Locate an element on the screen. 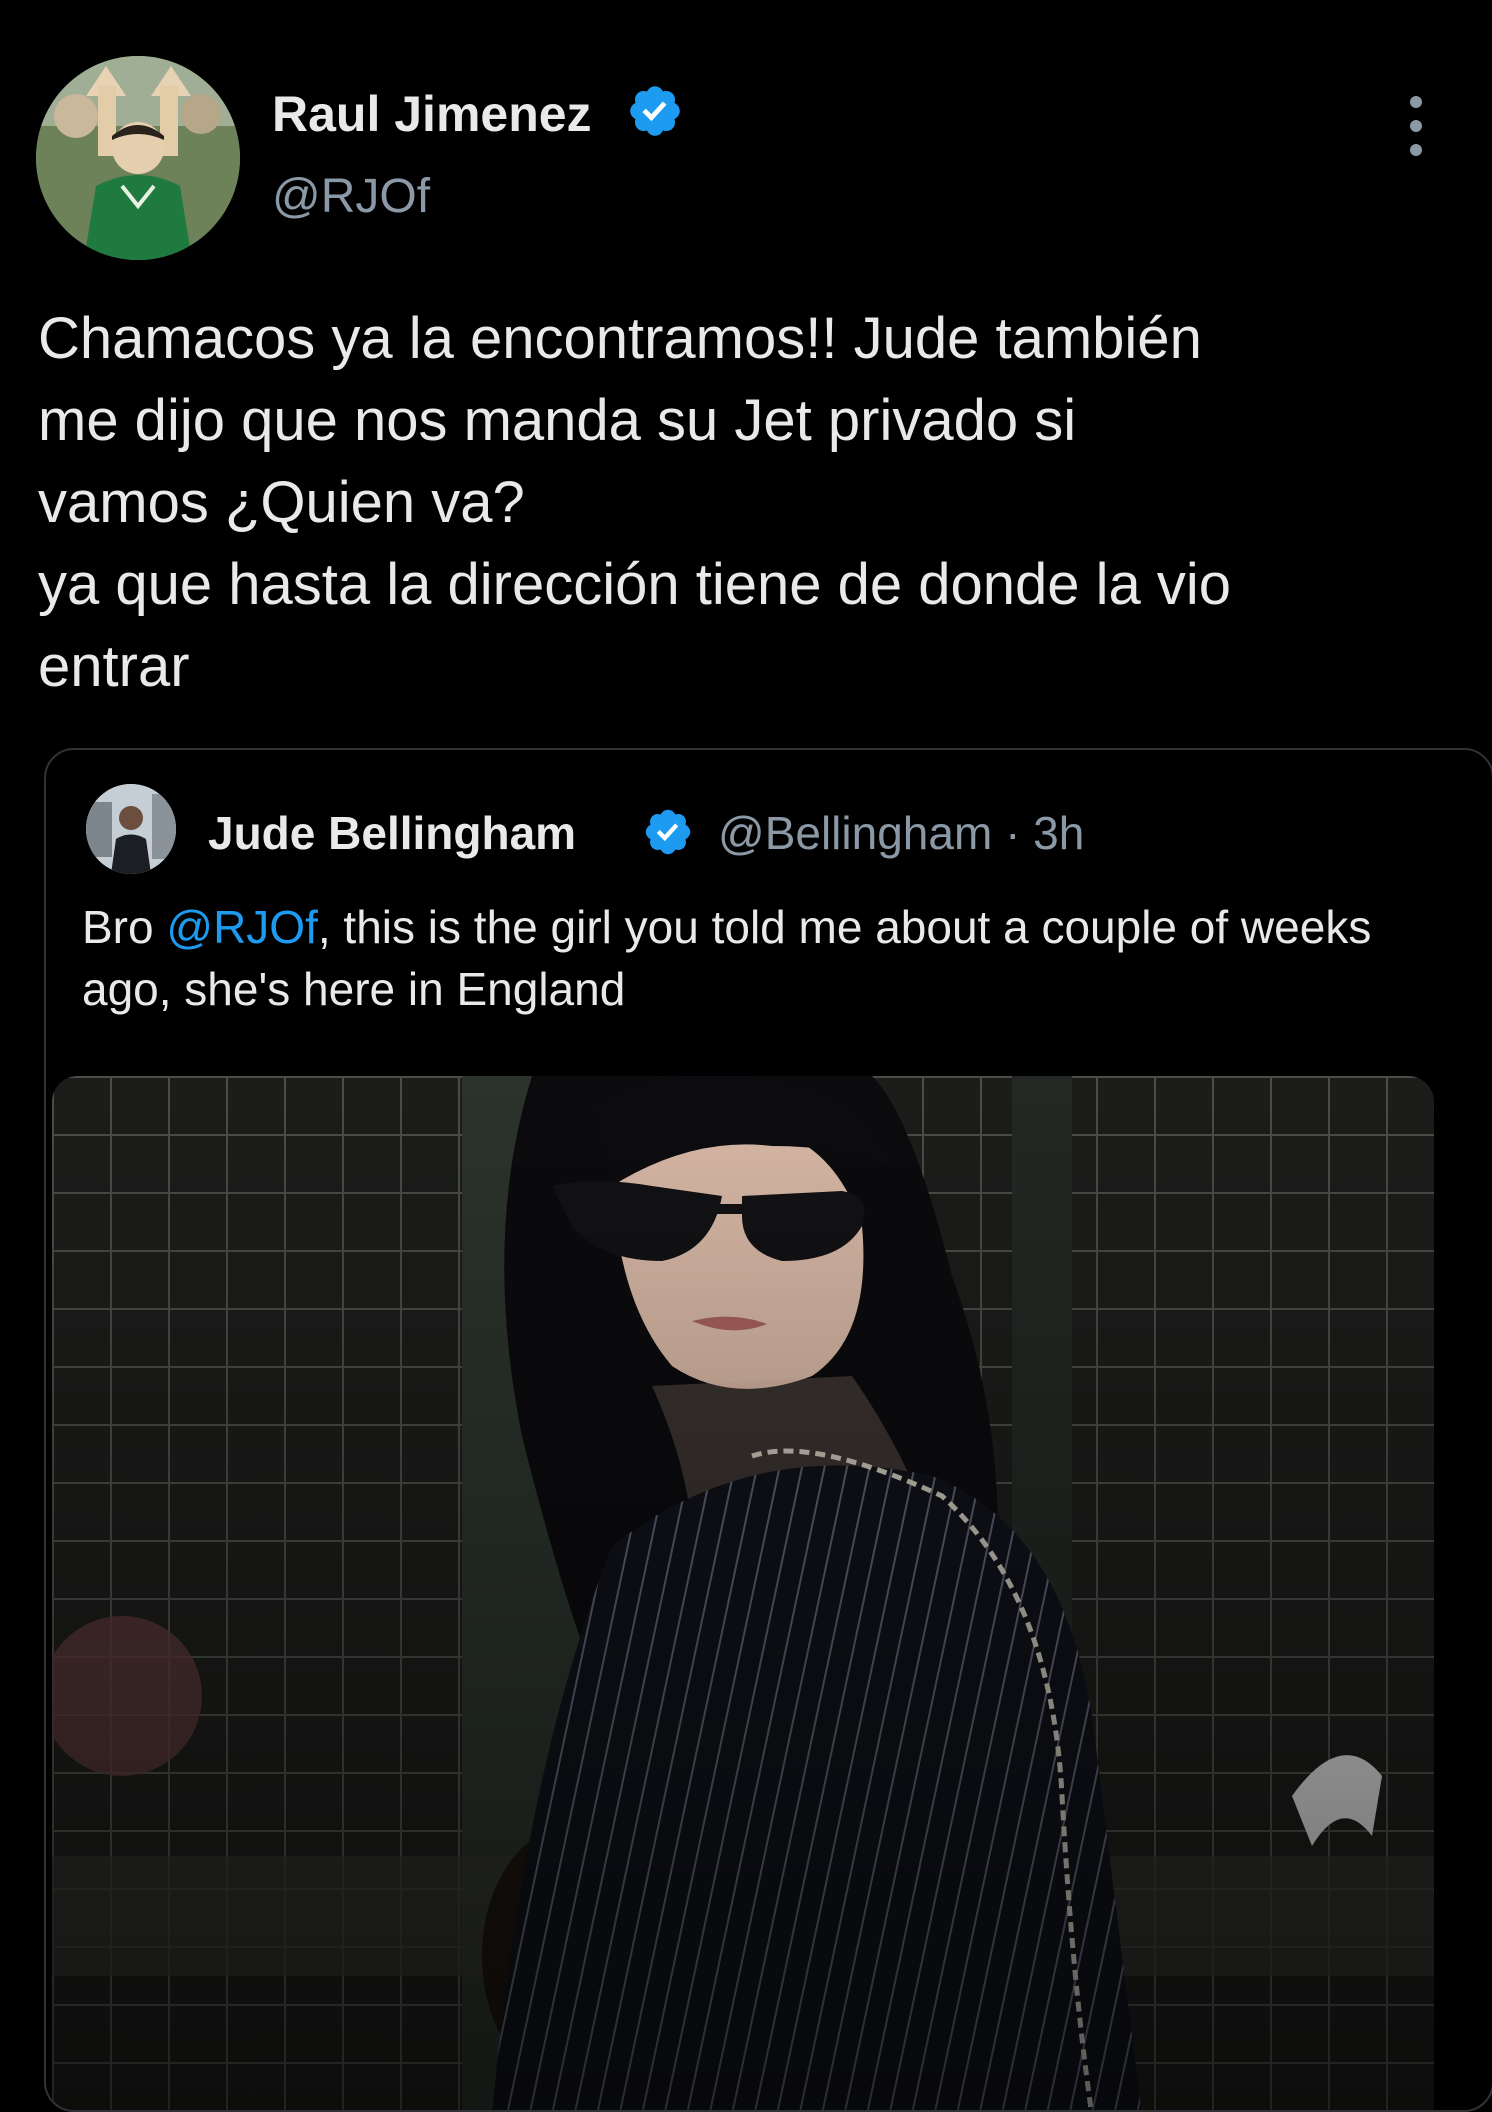  quoted-tweet-time: 3h is located at coordinates (1058, 833).